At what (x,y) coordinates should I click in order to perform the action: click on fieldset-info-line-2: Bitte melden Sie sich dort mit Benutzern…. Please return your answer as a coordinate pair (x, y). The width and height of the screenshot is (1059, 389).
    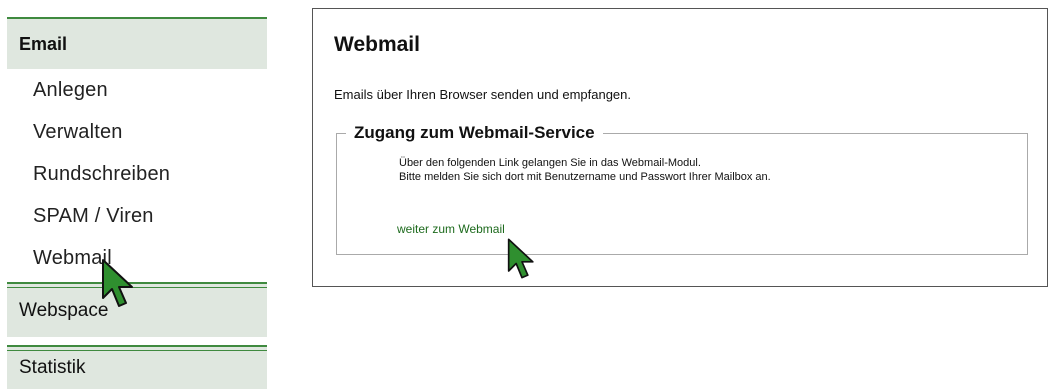
    Looking at the image, I should click on (585, 177).